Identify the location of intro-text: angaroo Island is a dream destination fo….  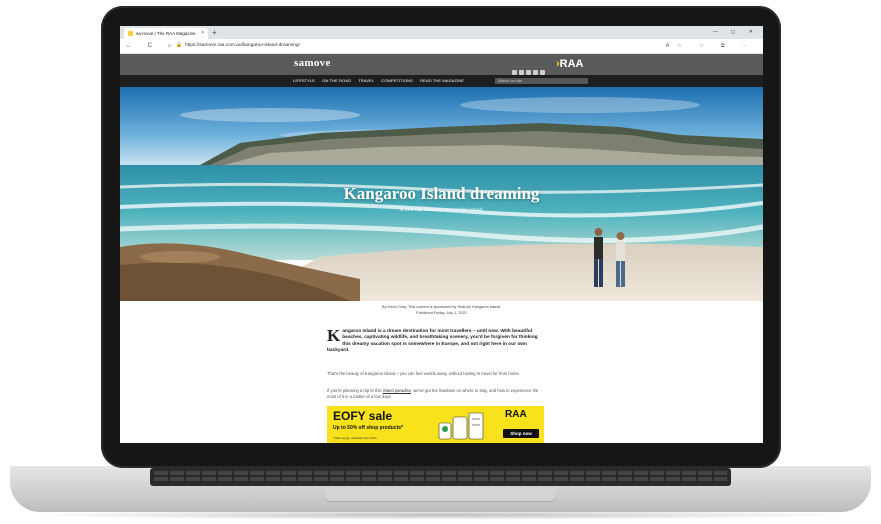
(432, 341).